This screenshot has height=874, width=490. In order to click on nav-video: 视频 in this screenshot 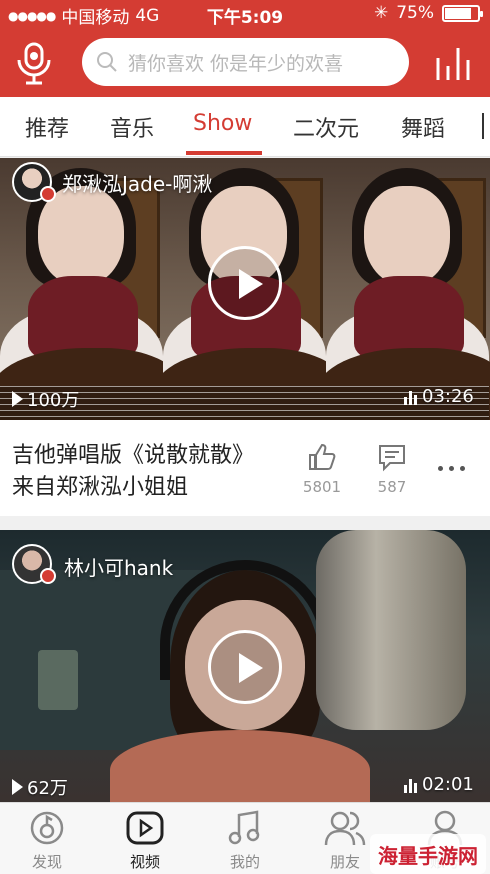, I will do `click(145, 840)`.